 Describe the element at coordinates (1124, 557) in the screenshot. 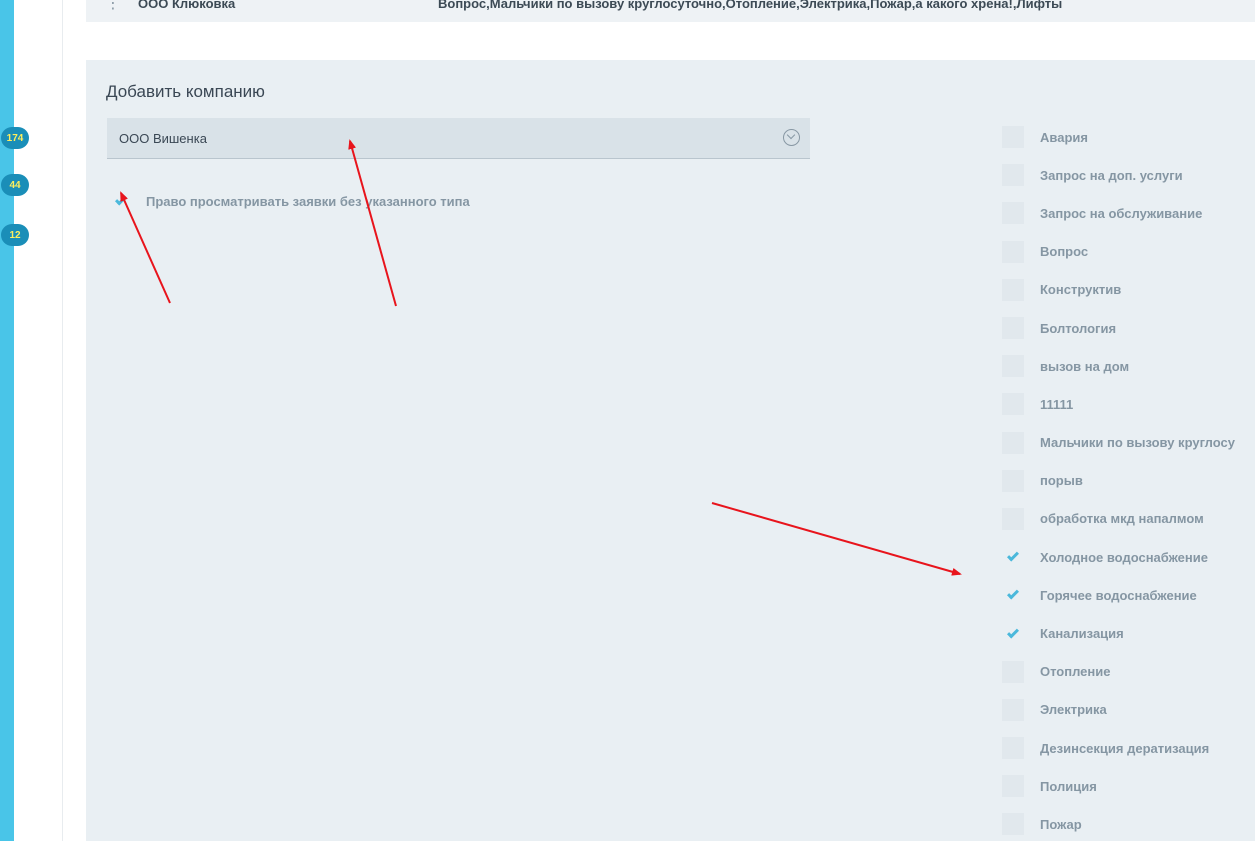

I see `request-type-label: Холодное водоснабжение` at that location.